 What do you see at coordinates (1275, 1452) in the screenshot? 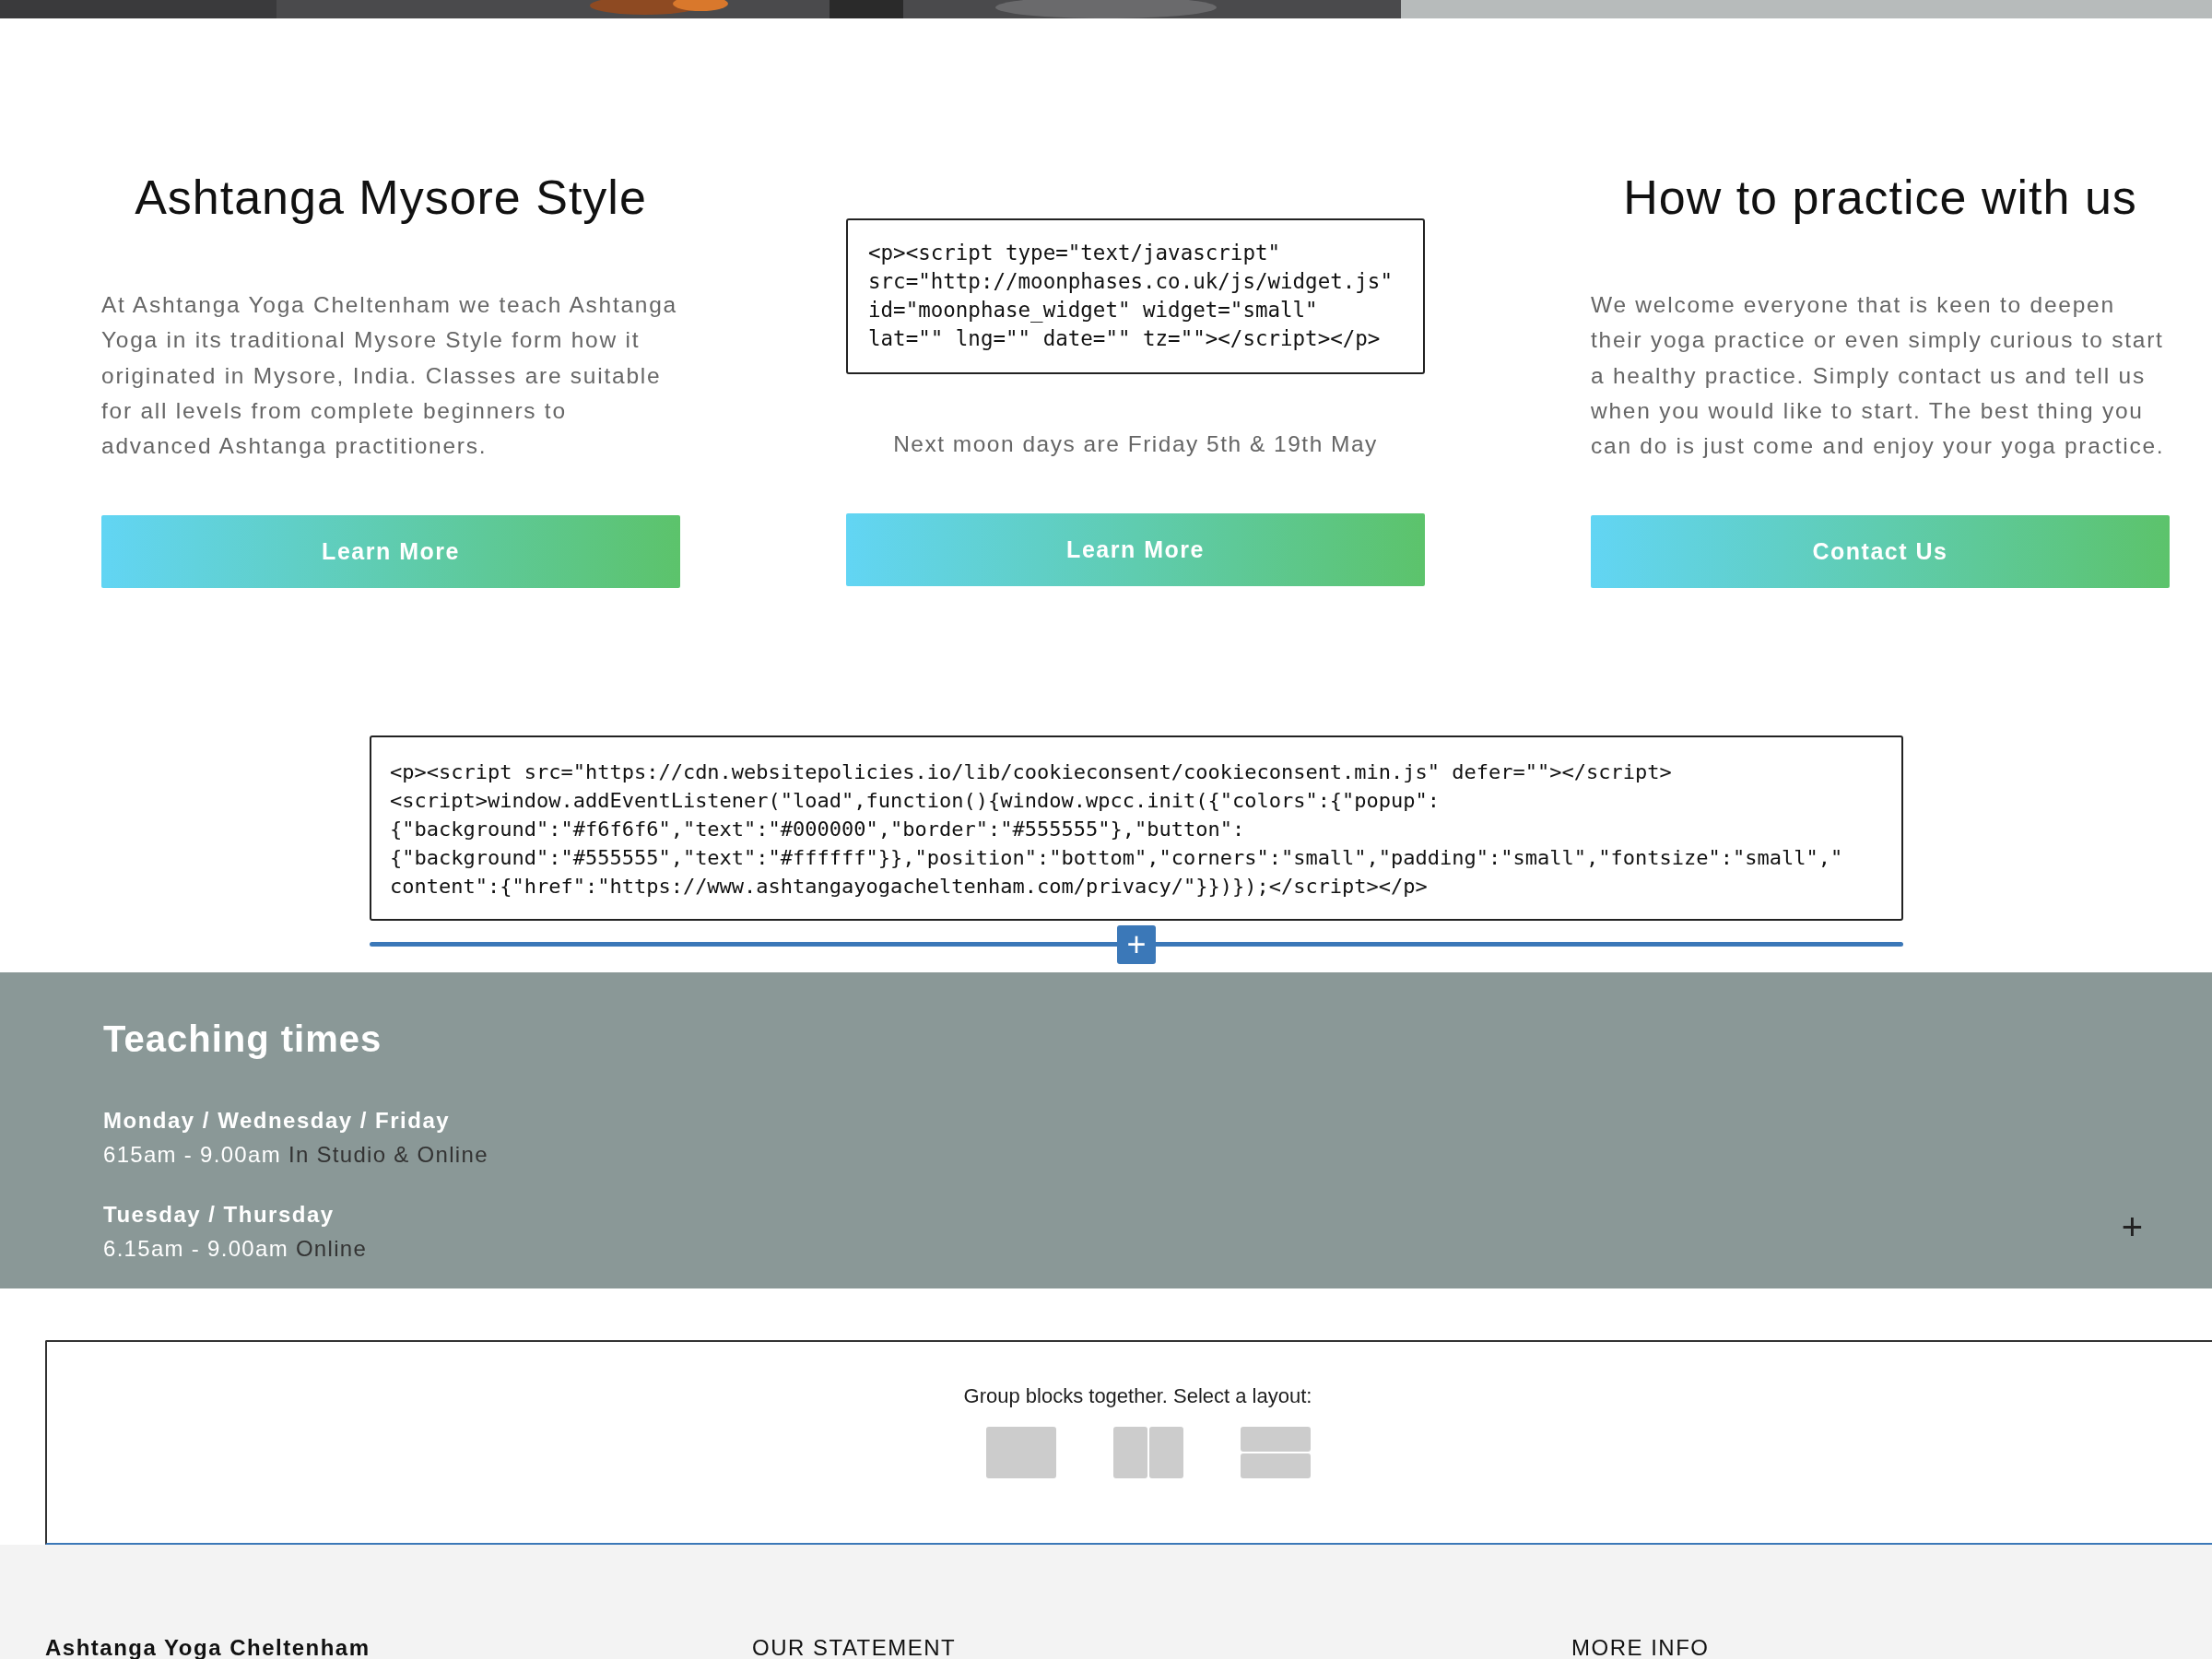
I see `two-row-layout-icon` at bounding box center [1275, 1452].